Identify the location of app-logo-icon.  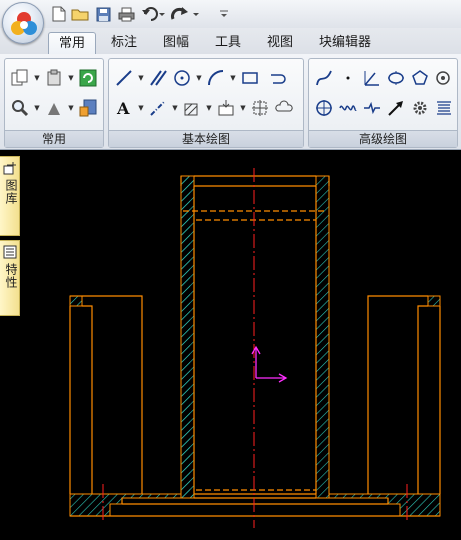
(24, 23).